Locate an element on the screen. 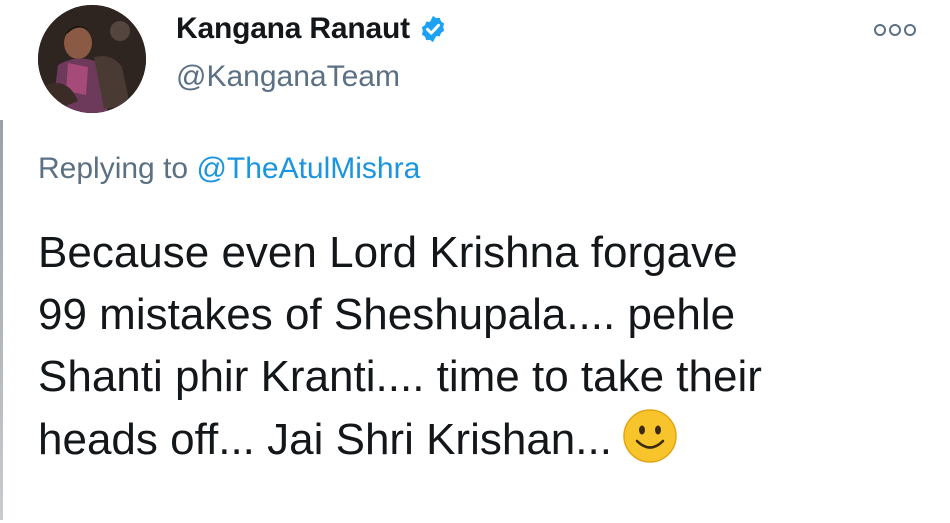 The image size is (950, 523). smiley-icon is located at coordinates (650, 436).